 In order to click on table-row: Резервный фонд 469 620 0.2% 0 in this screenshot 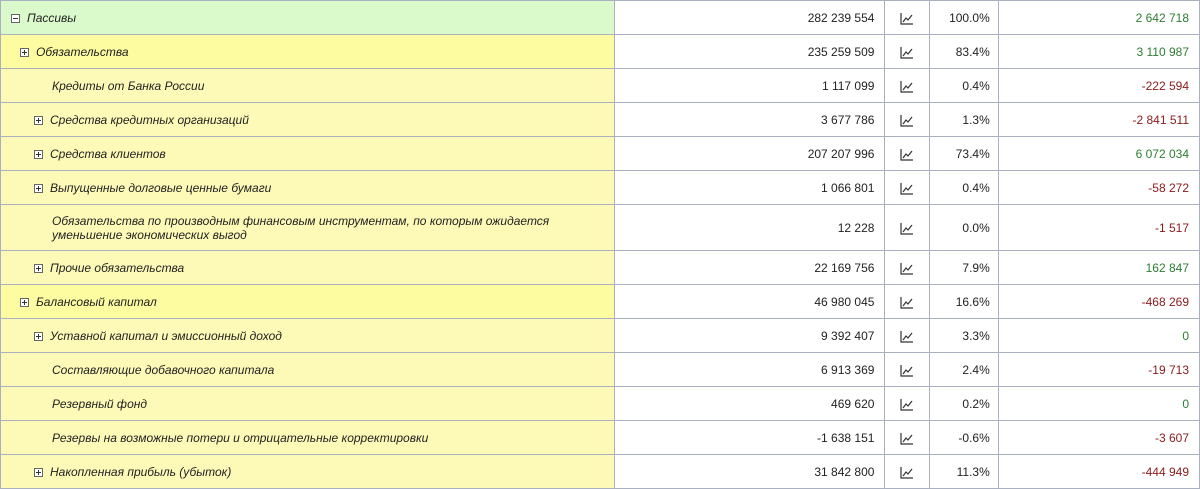, I will do `click(600, 403)`.